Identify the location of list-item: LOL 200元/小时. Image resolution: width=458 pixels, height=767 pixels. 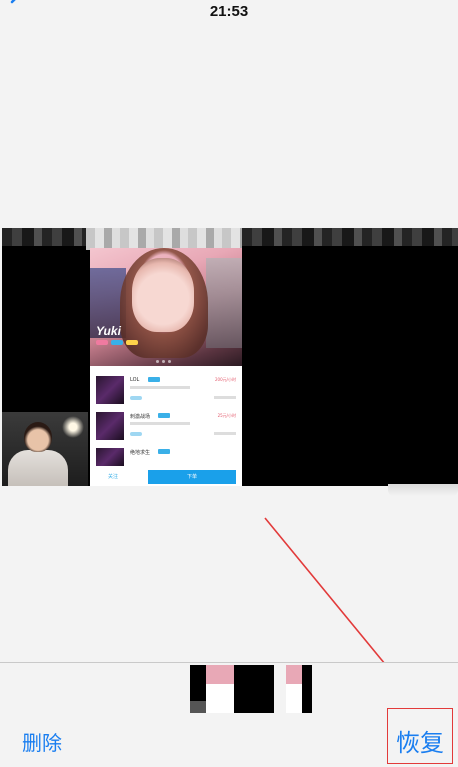
(167, 393).